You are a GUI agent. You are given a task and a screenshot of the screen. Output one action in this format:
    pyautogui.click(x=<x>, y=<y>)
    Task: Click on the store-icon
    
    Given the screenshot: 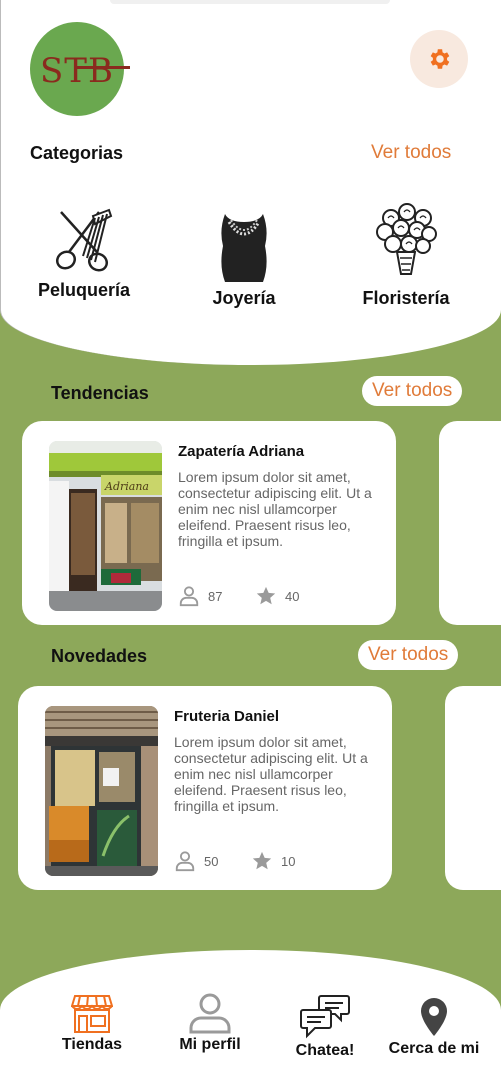 What is the action you would take?
    pyautogui.click(x=92, y=1014)
    